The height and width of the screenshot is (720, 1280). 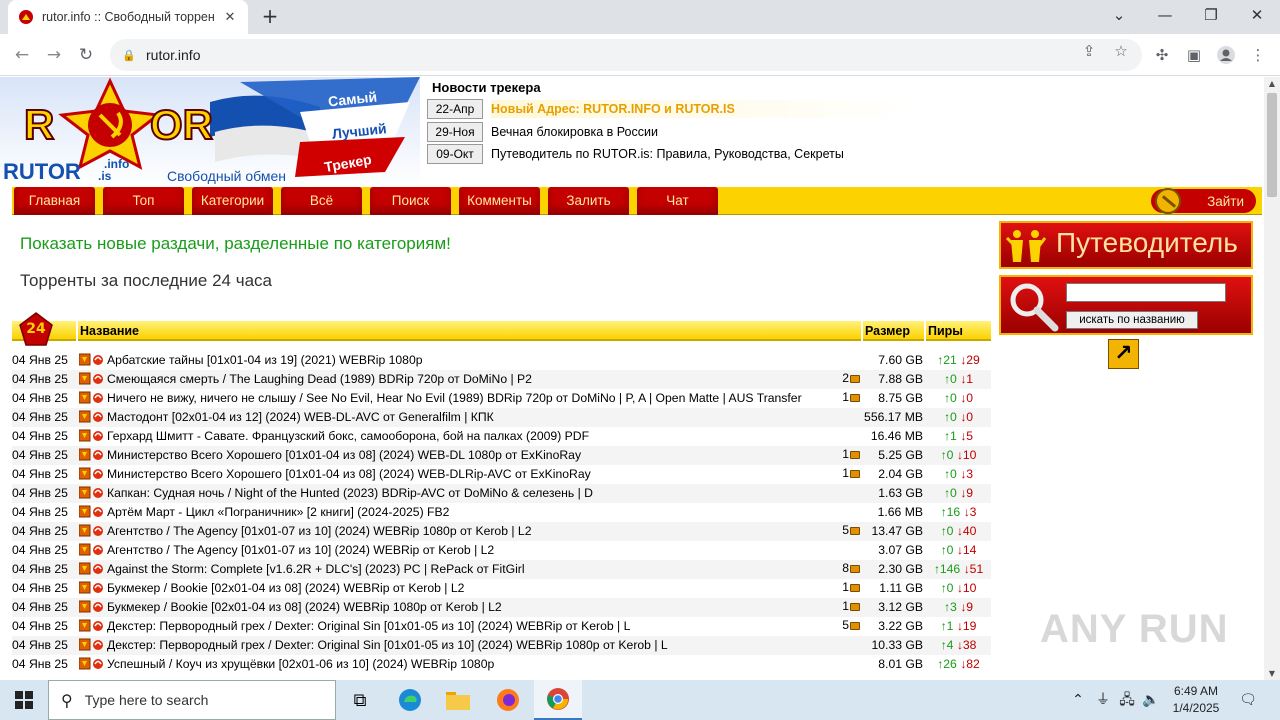 What do you see at coordinates (846, 568) in the screenshot?
I see `comments-count: 8` at bounding box center [846, 568].